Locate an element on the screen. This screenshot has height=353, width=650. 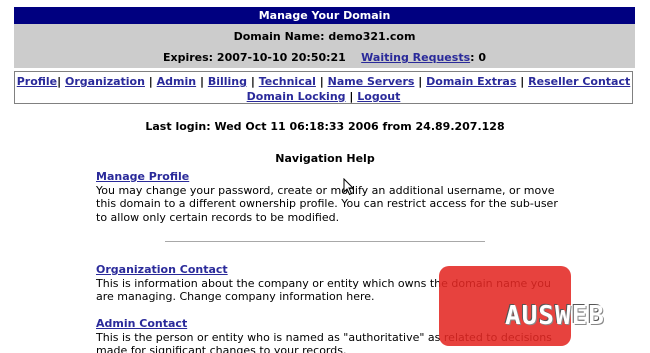
nav-logout-link: Logout is located at coordinates (378, 96).